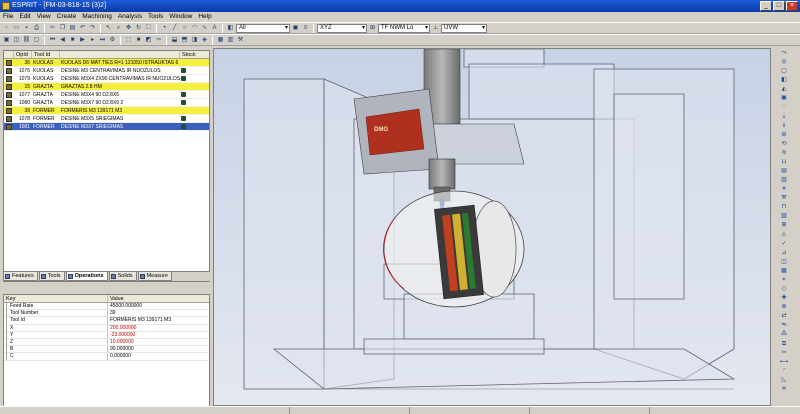  Describe the element at coordinates (62, 28) in the screenshot. I see `copy-icon: ❐` at that location.